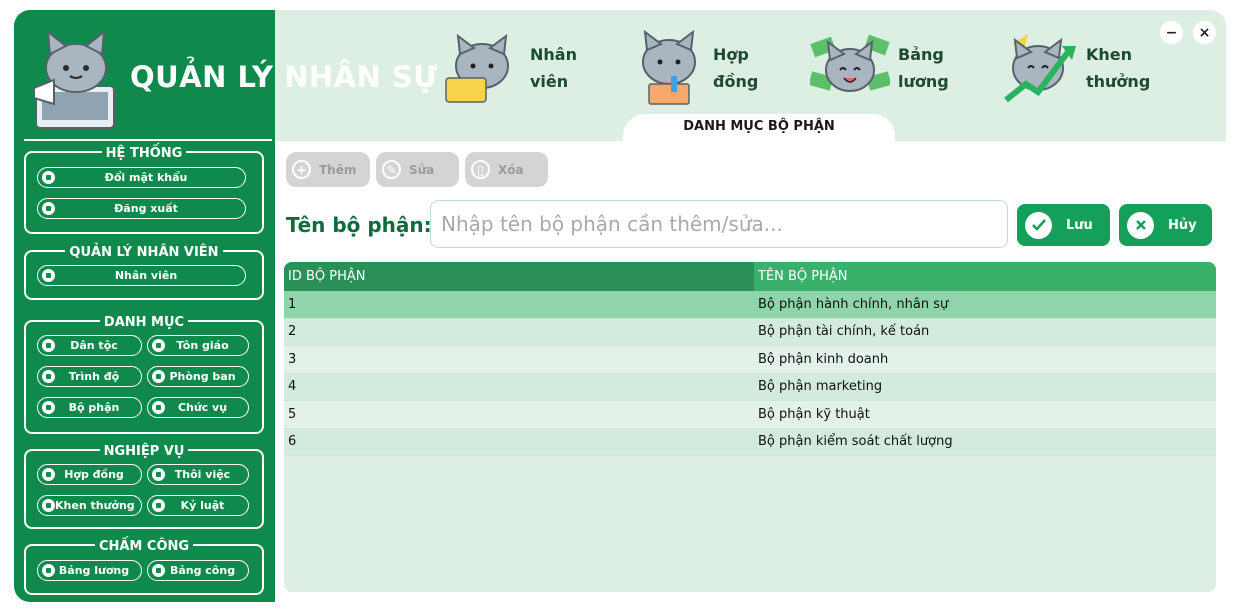 This screenshot has width=1237, height=608. Describe the element at coordinates (94, 570) in the screenshot. I see `payroll-label: Bảng lương` at that location.